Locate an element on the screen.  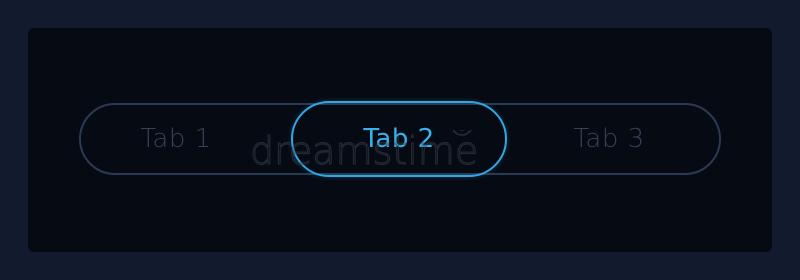
tab-2-selected: Tab 2 is located at coordinates (399, 139).